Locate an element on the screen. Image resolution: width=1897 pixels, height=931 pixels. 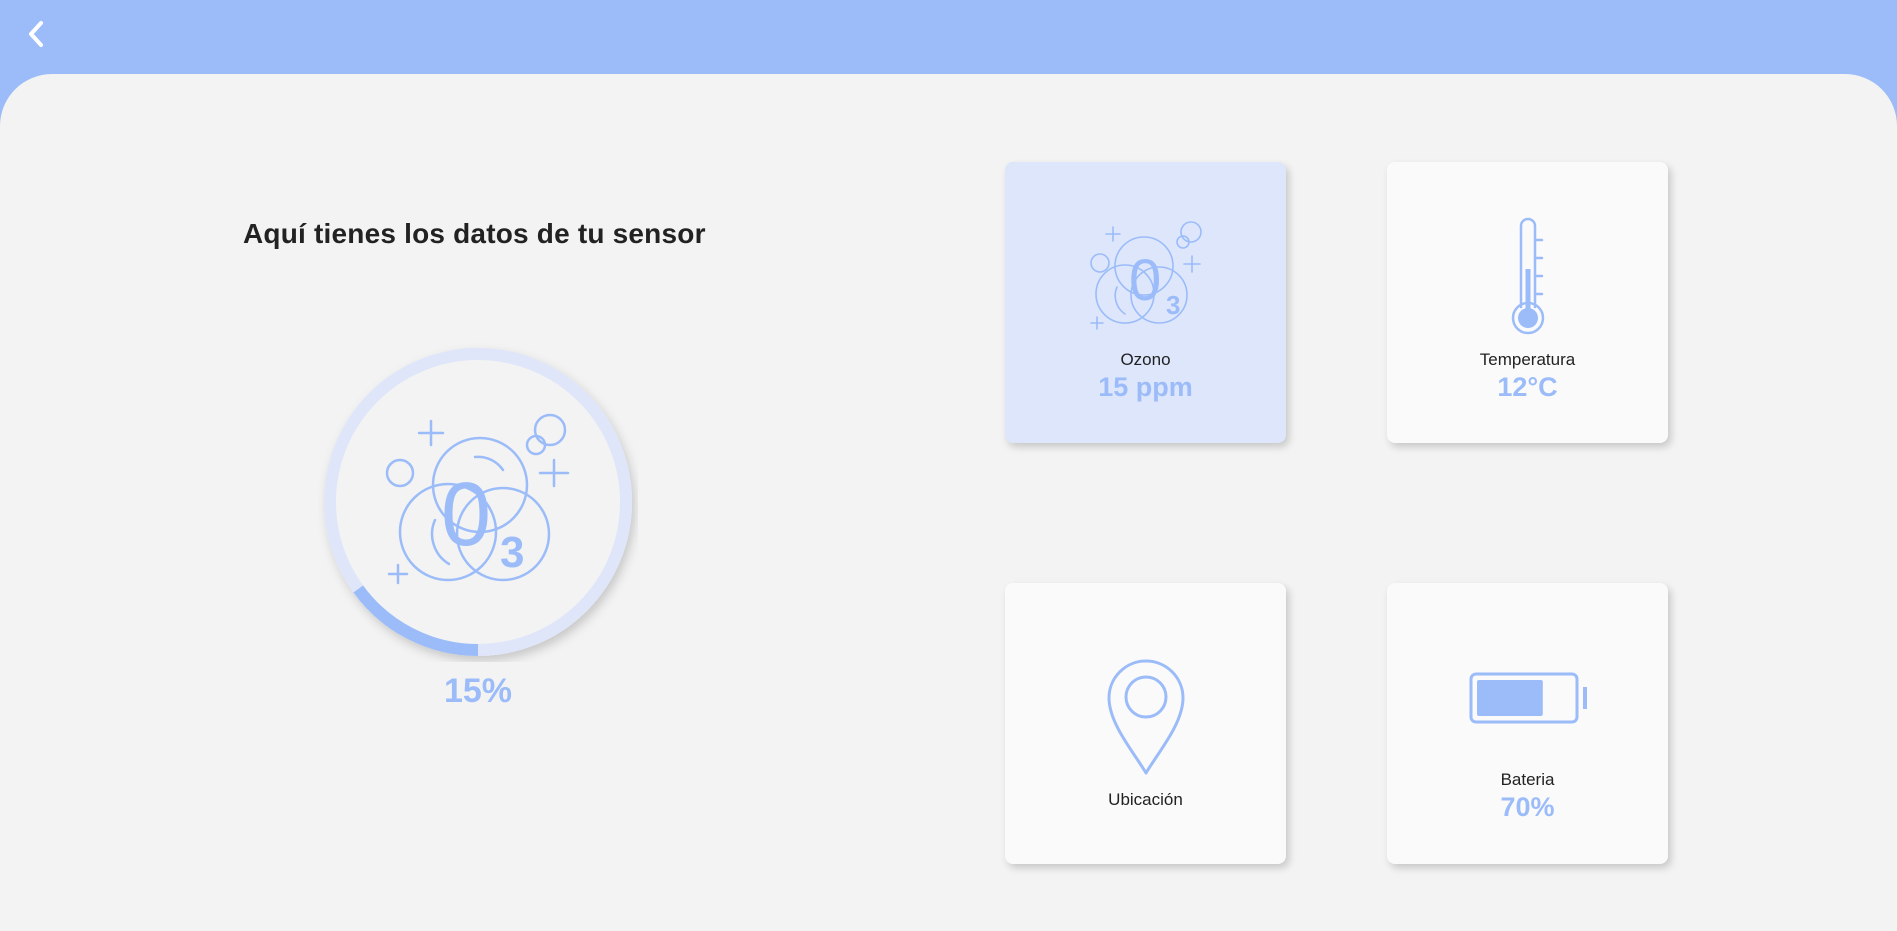
card-value: 70% is located at coordinates (1527, 807).